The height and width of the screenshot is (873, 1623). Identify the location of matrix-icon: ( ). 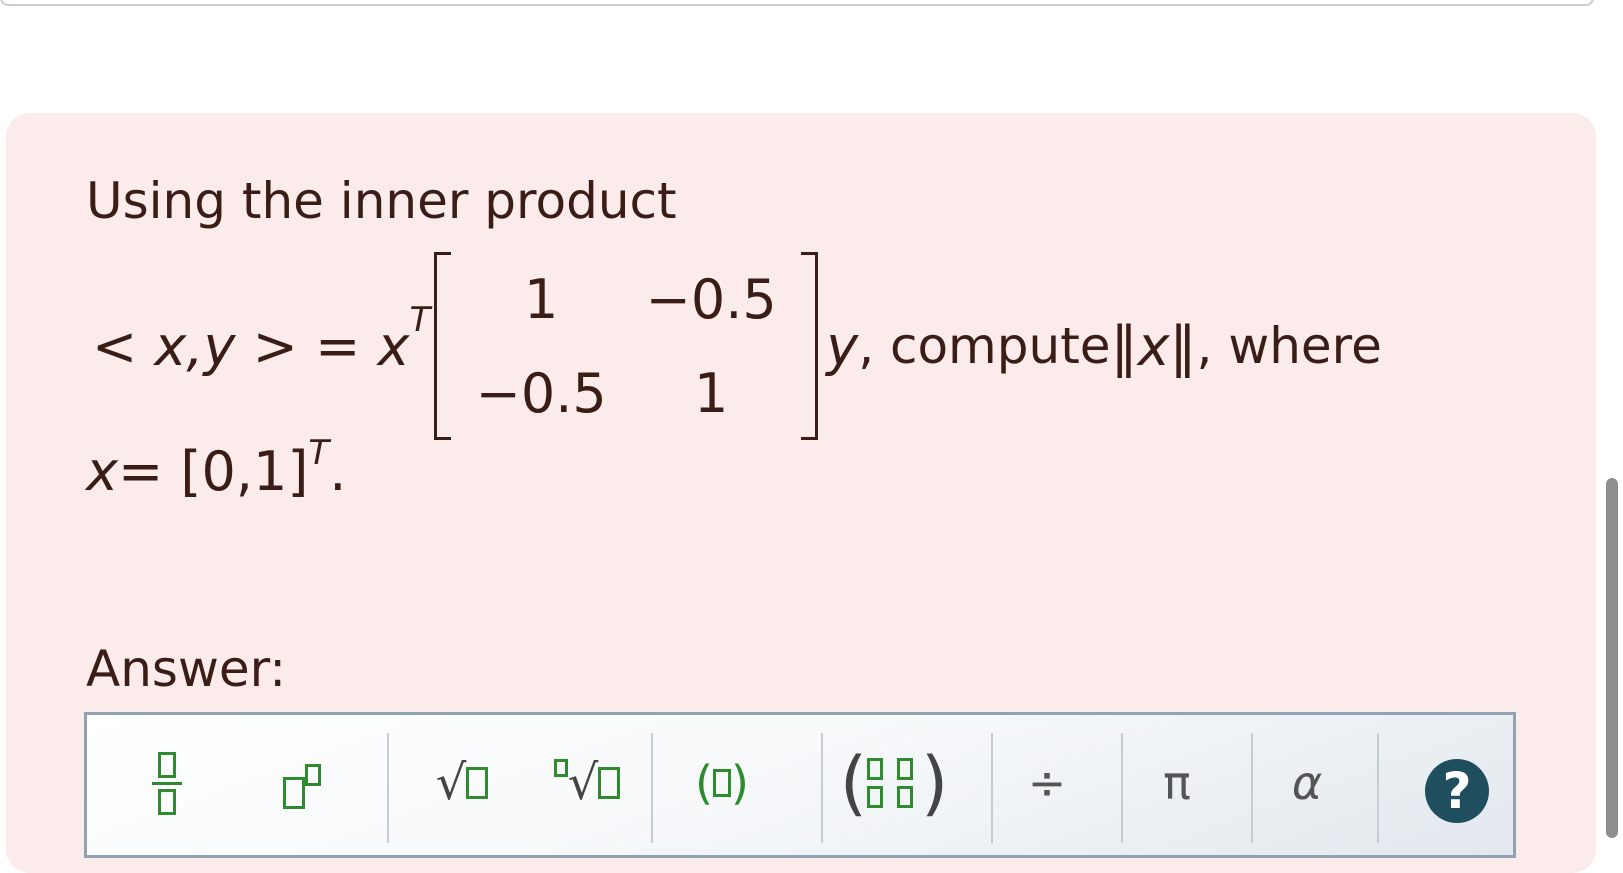
(894, 783).